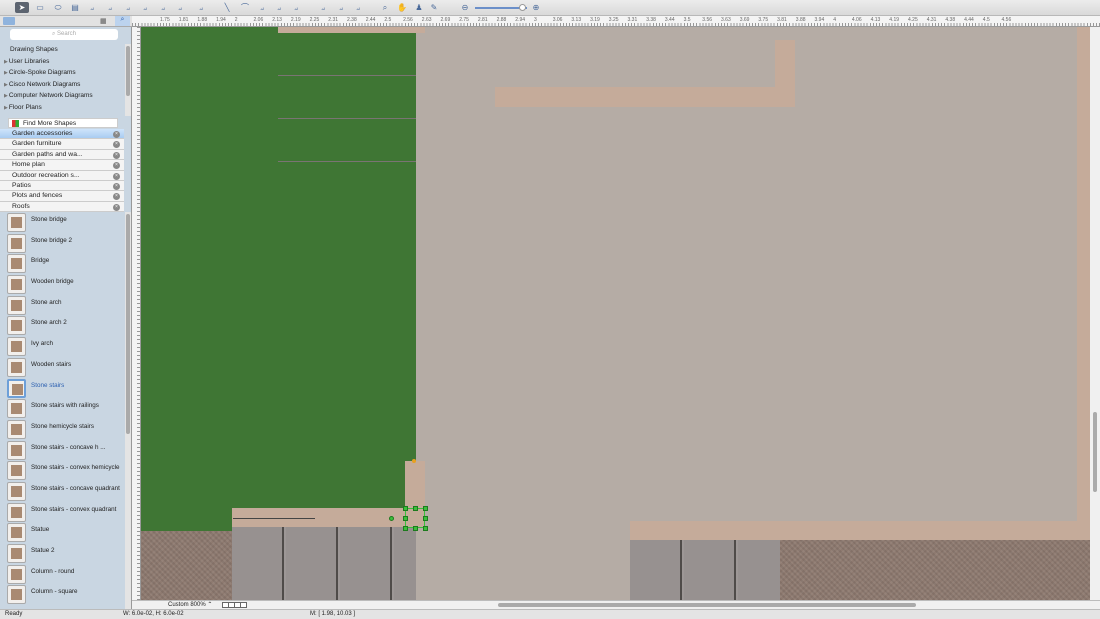  I want to click on container-icon: ▤, so click(75, 7).